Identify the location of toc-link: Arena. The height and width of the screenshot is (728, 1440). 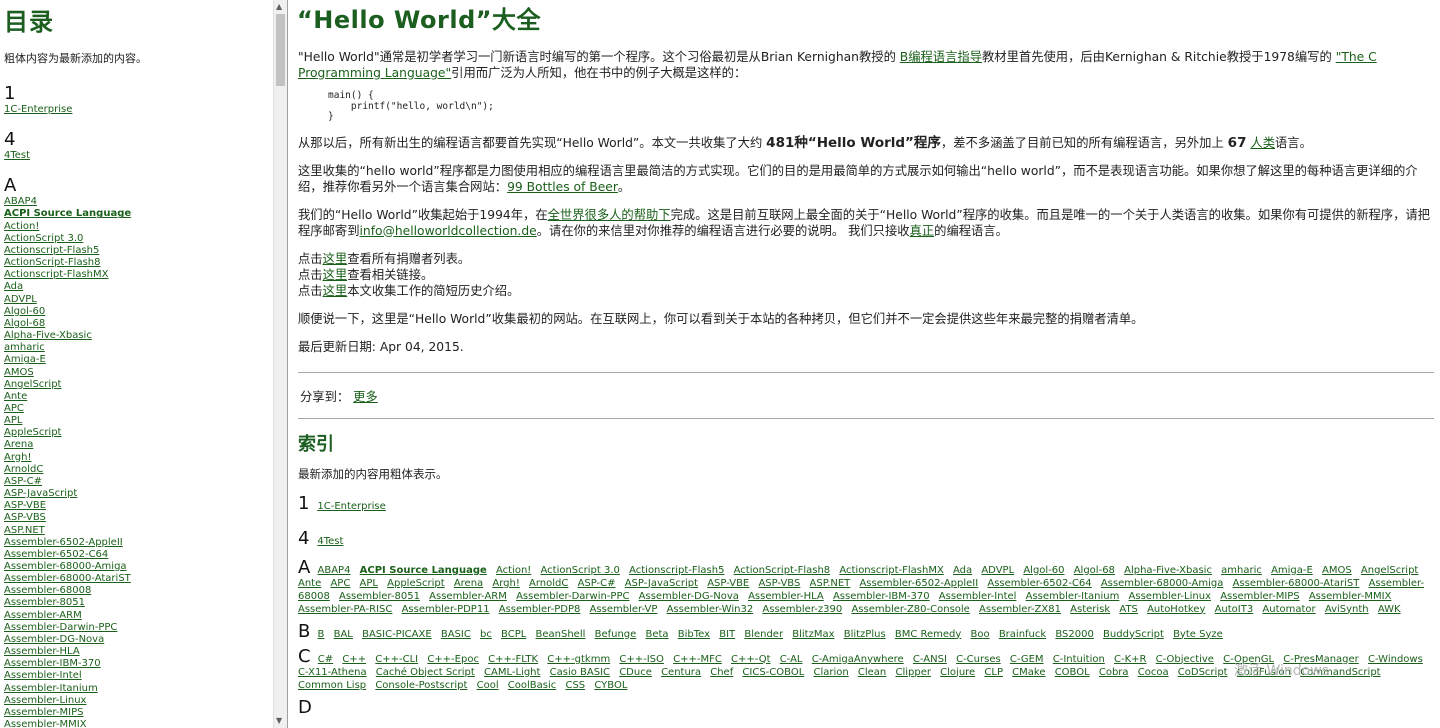
(137, 445).